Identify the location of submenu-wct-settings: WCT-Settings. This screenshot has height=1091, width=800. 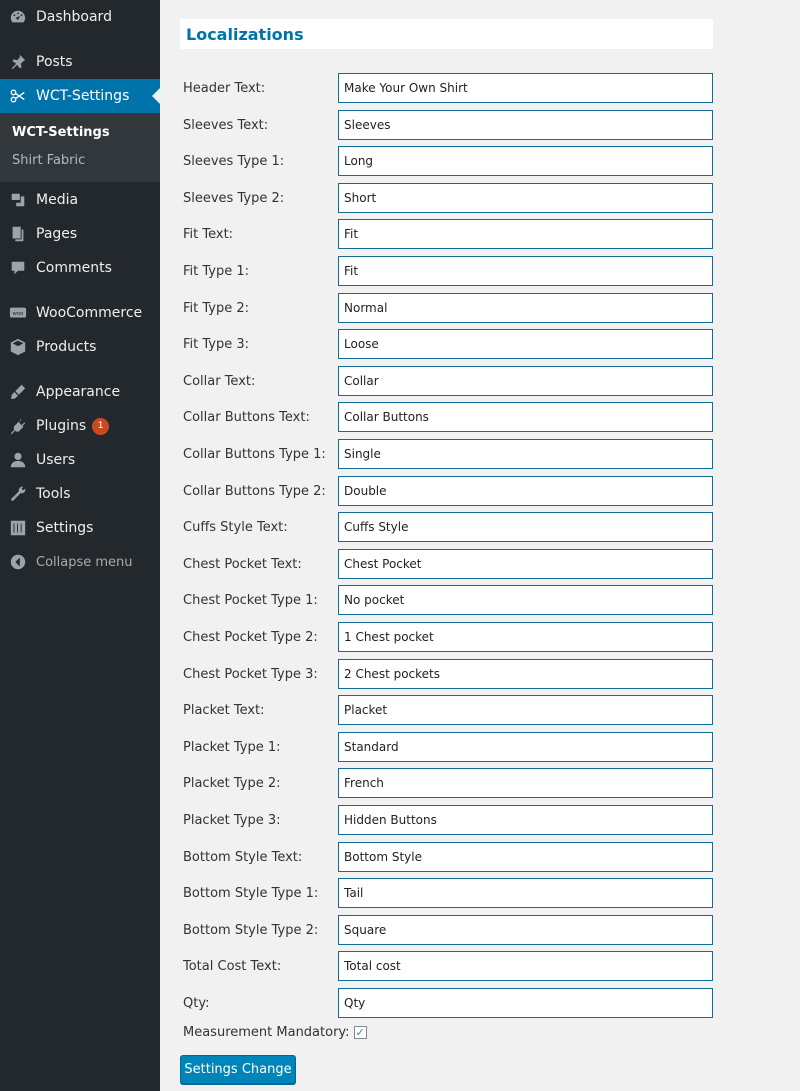
(61, 132).